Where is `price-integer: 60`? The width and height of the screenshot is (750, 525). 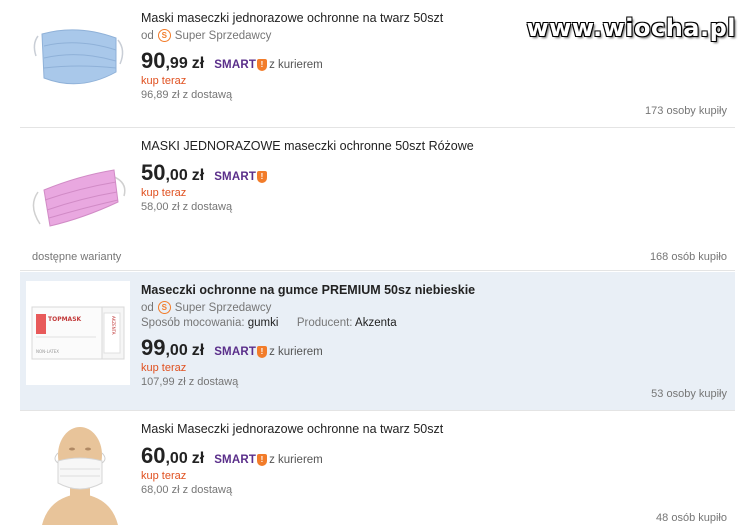
price-integer: 60 is located at coordinates (153, 455).